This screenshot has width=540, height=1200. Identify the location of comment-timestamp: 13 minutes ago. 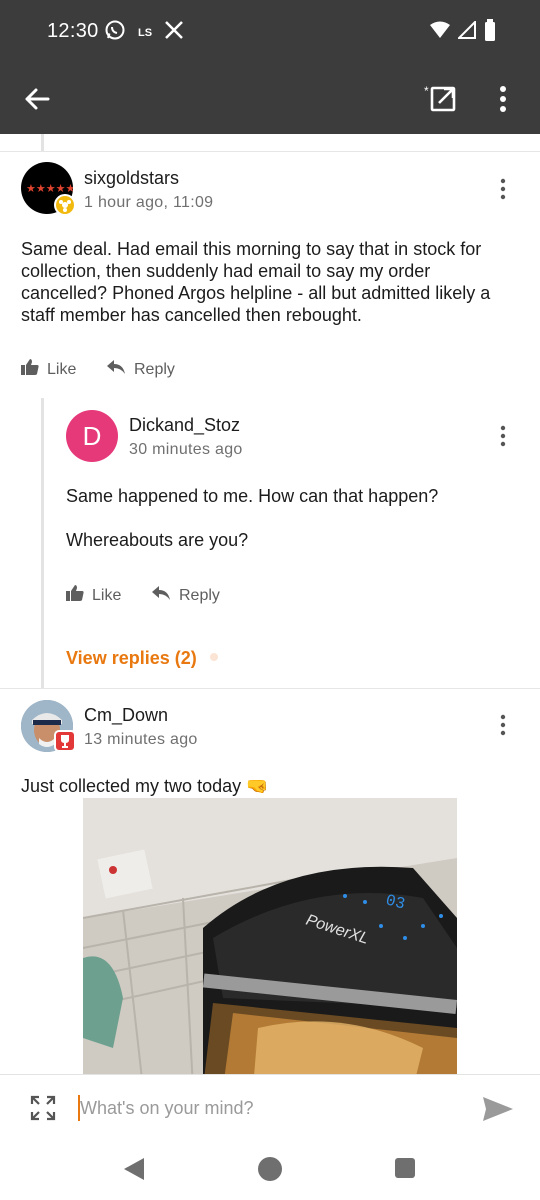
(141, 739).